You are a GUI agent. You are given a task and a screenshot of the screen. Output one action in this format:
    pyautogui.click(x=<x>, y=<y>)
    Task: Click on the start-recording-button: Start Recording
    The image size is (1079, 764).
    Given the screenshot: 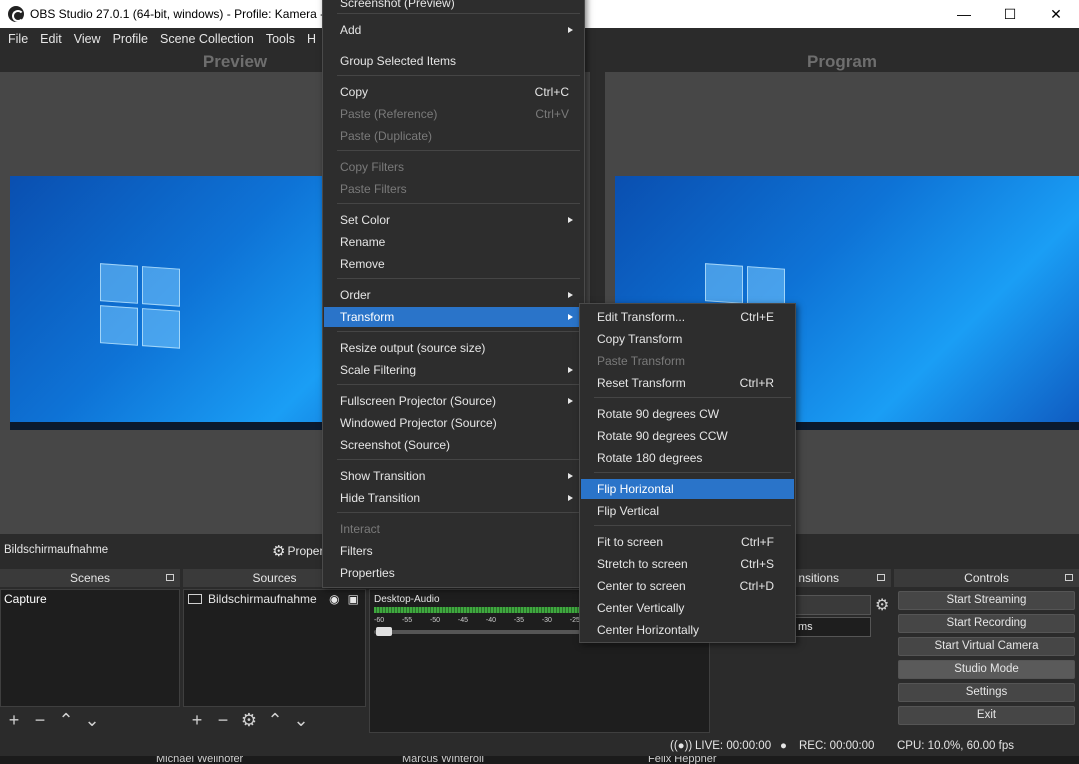 What is the action you would take?
    pyautogui.click(x=986, y=623)
    